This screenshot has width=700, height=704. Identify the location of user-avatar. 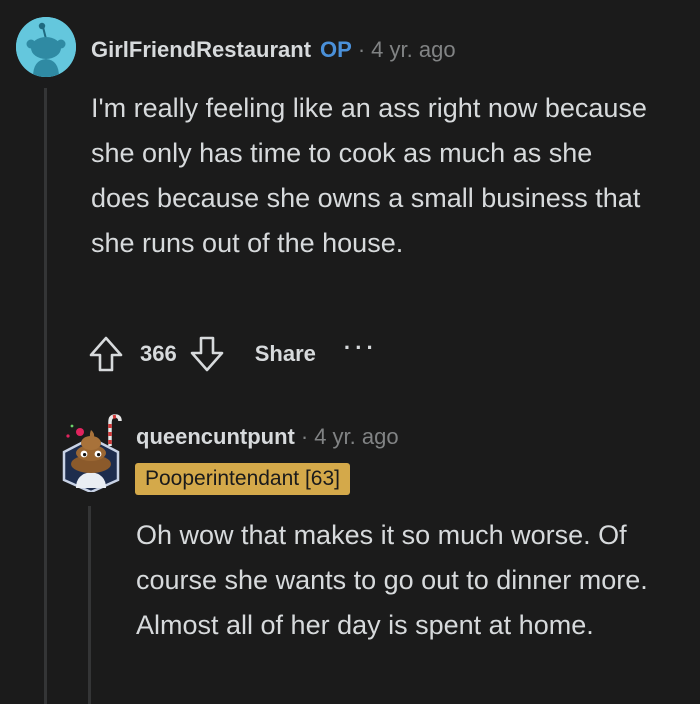
(46, 47).